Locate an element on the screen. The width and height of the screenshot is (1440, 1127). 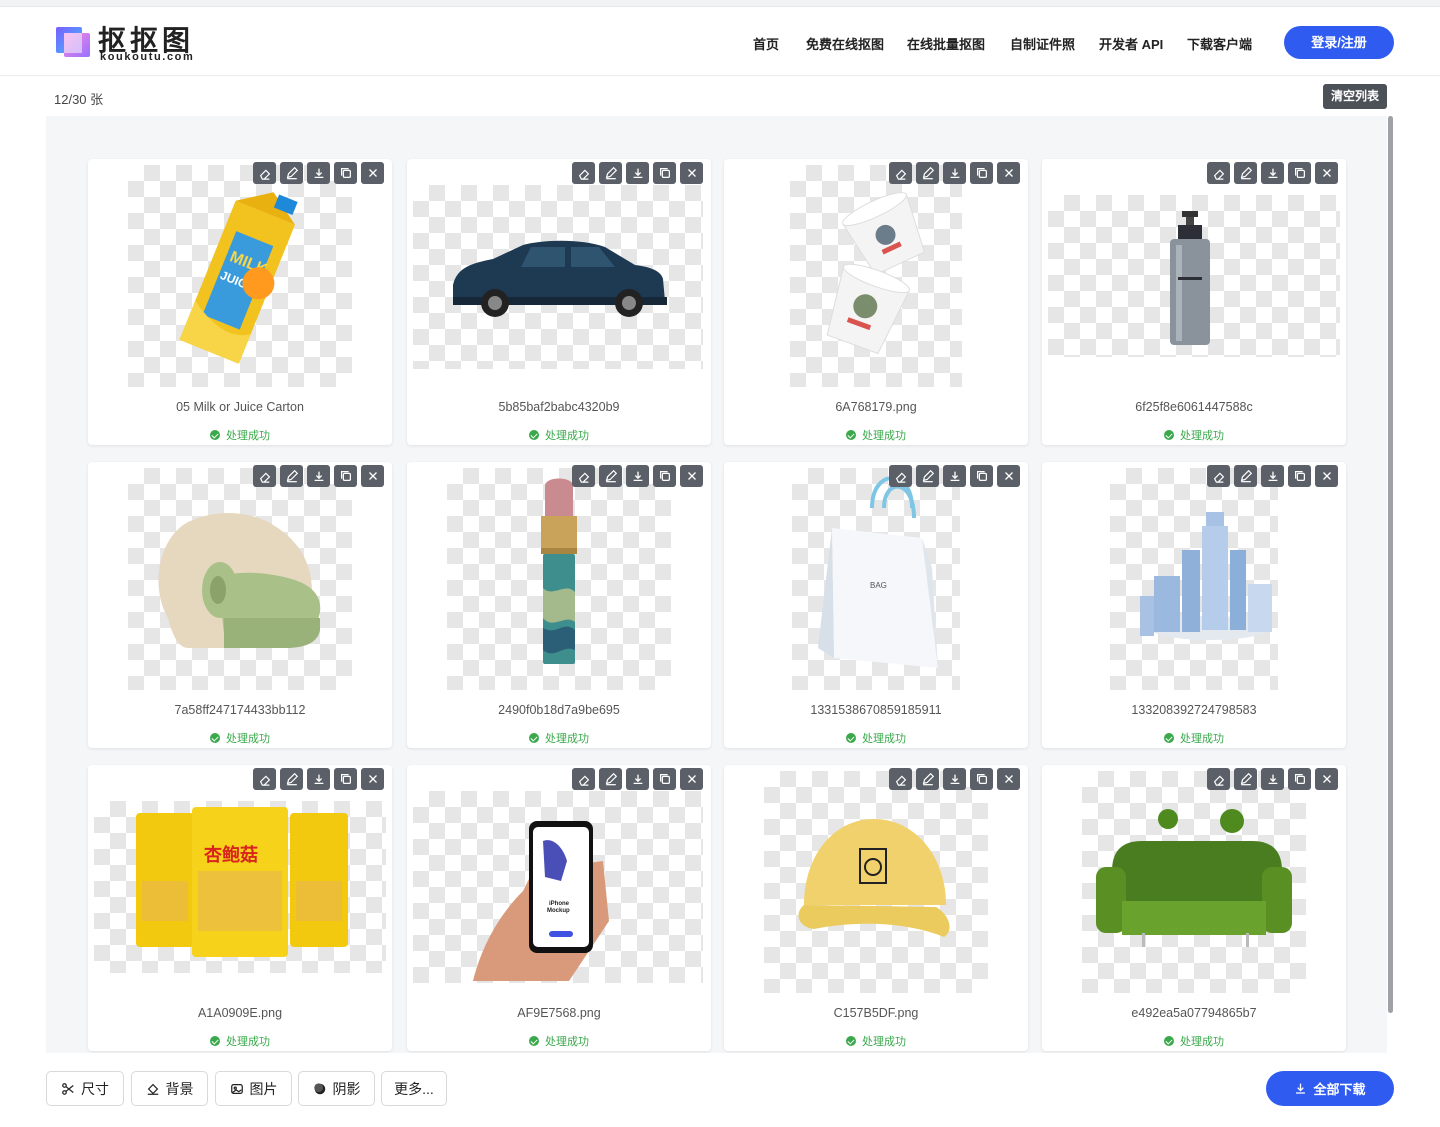
result-card: 2490f0b18d7a9be695 处理成功 is located at coordinates (559, 605).